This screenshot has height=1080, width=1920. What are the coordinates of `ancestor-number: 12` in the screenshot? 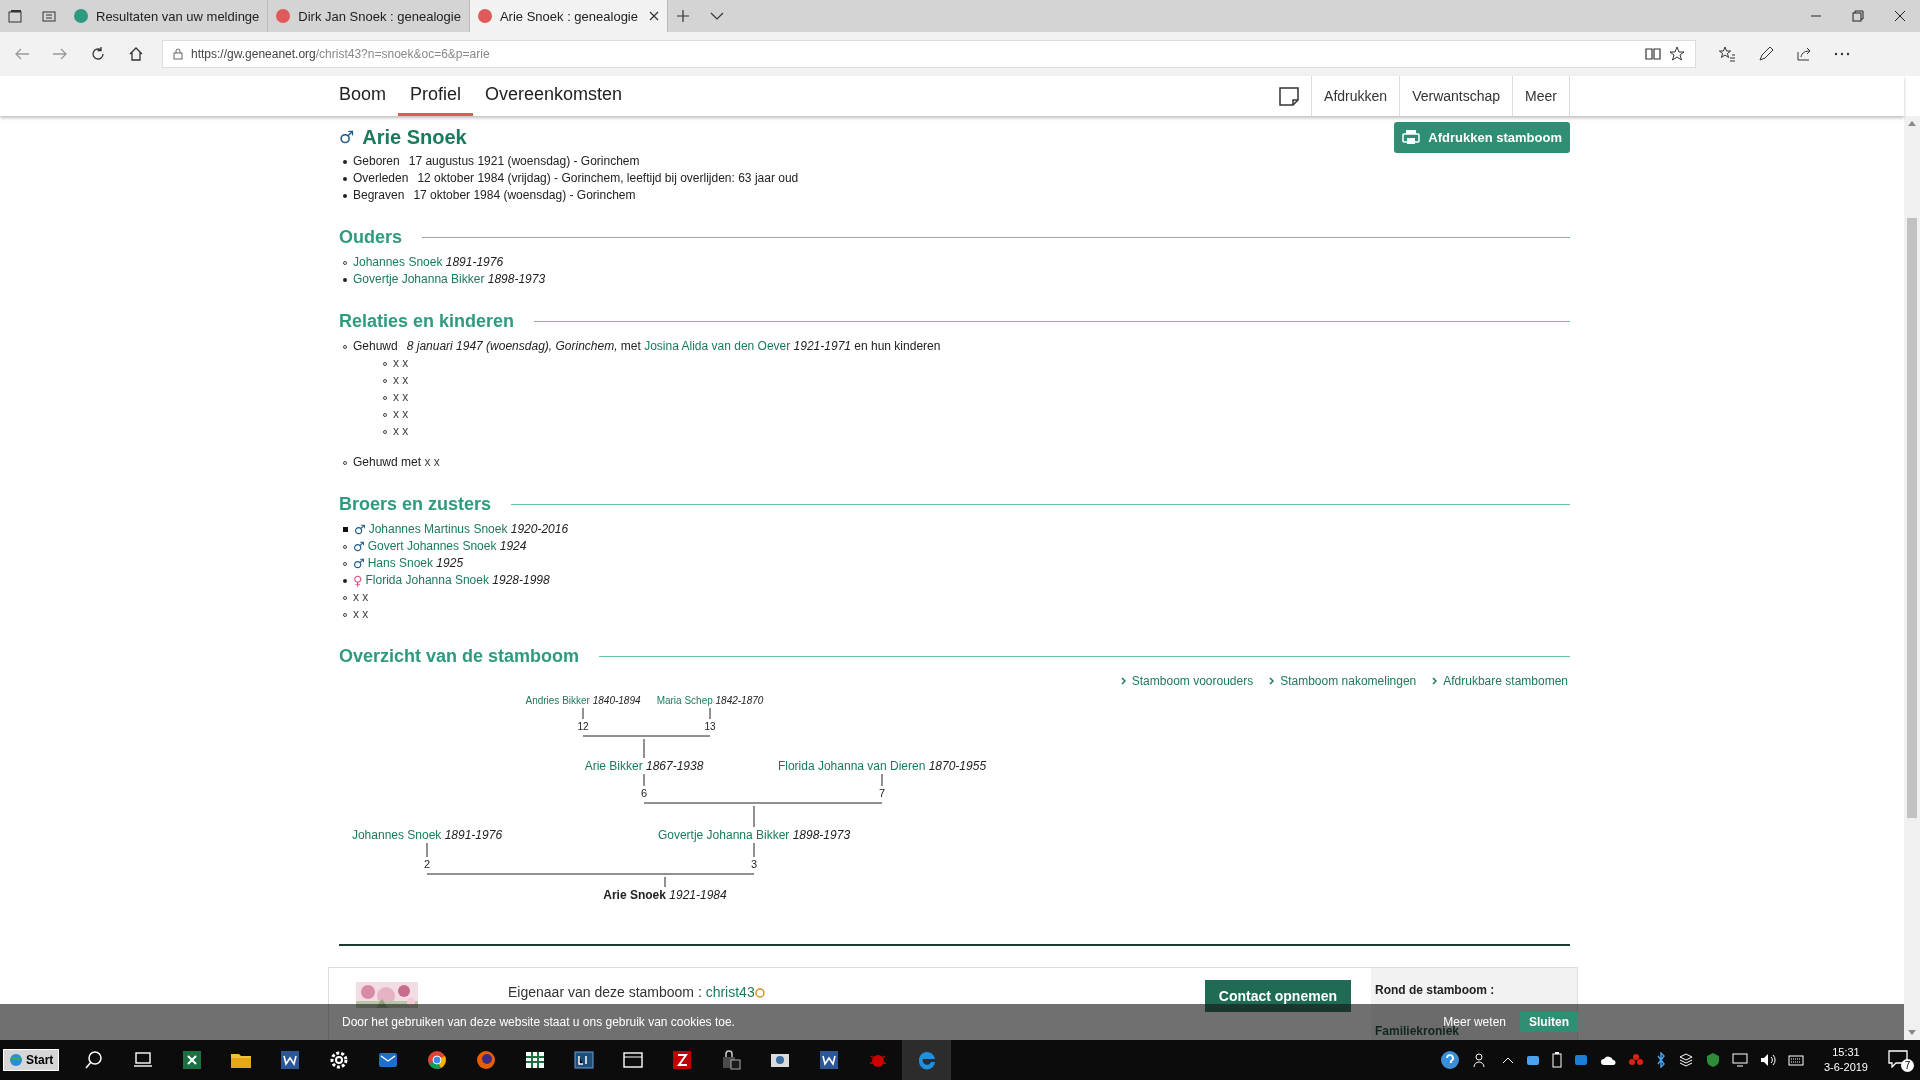 It's located at (583, 726).